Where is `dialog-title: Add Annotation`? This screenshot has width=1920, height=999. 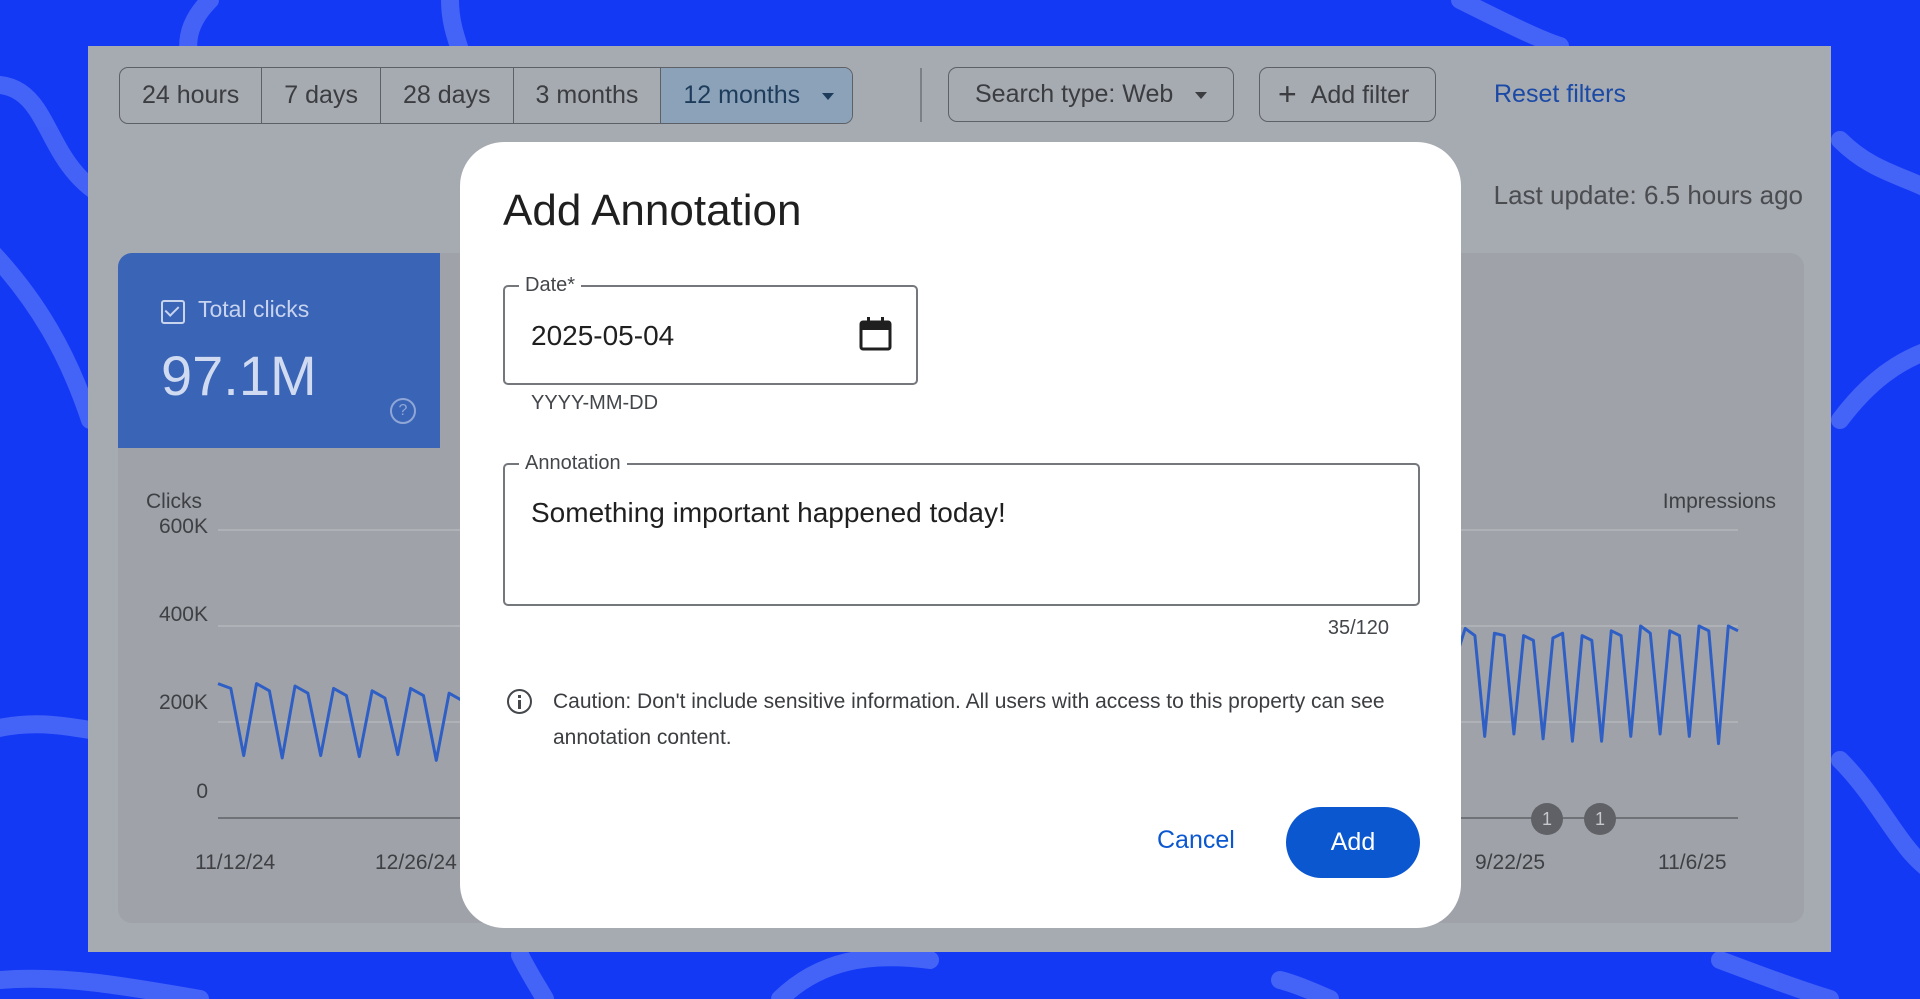 dialog-title: Add Annotation is located at coordinates (652, 210).